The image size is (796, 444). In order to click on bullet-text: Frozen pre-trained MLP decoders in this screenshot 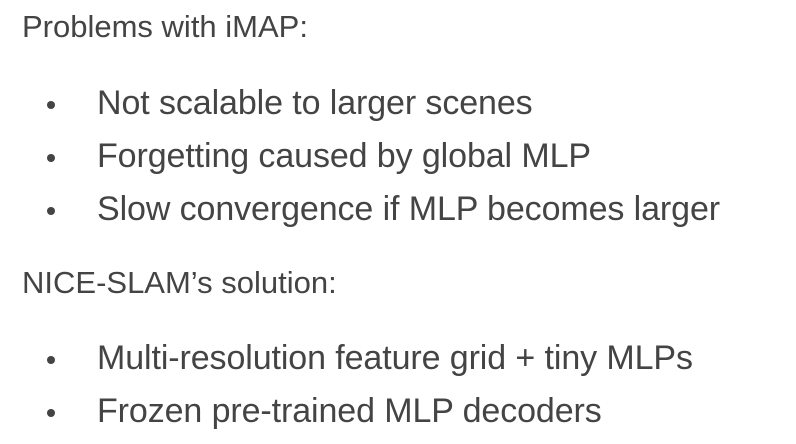, I will do `click(349, 411)`.